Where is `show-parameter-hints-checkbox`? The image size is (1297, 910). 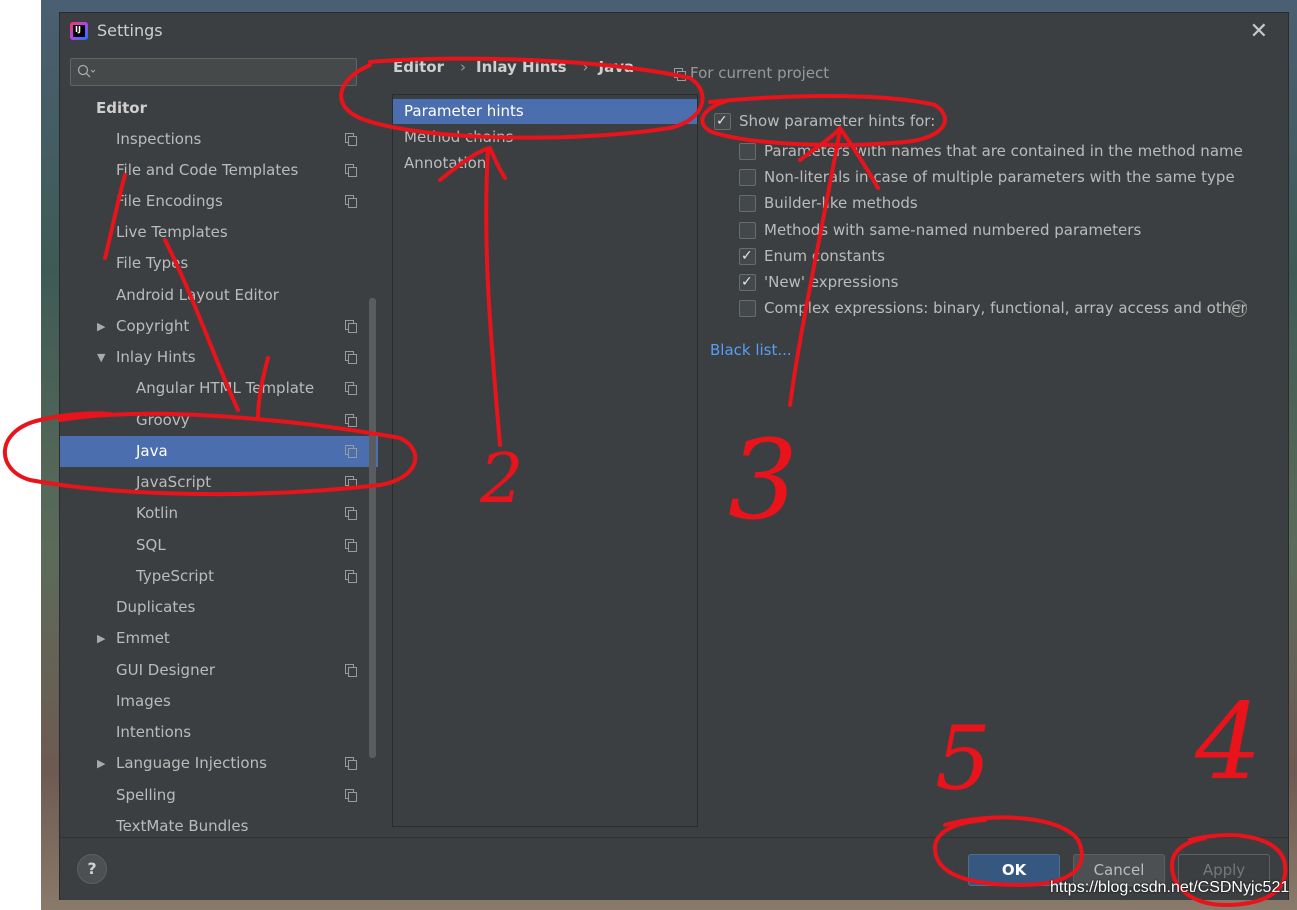
show-parameter-hints-checkbox is located at coordinates (722, 121).